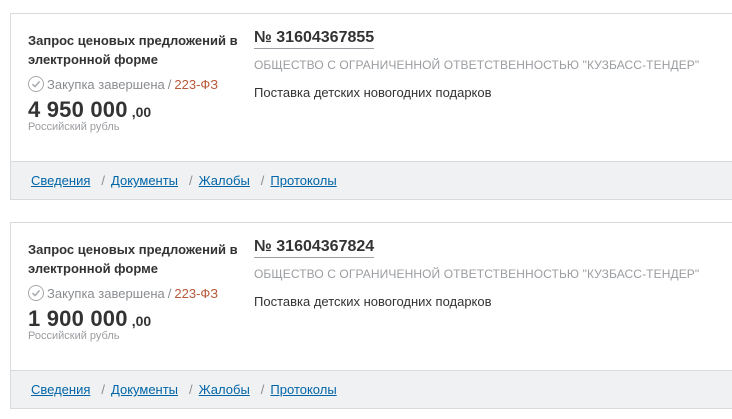 The image size is (732, 419). What do you see at coordinates (314, 39) in the screenshot?
I see `registry-number-link: № 31604367855` at bounding box center [314, 39].